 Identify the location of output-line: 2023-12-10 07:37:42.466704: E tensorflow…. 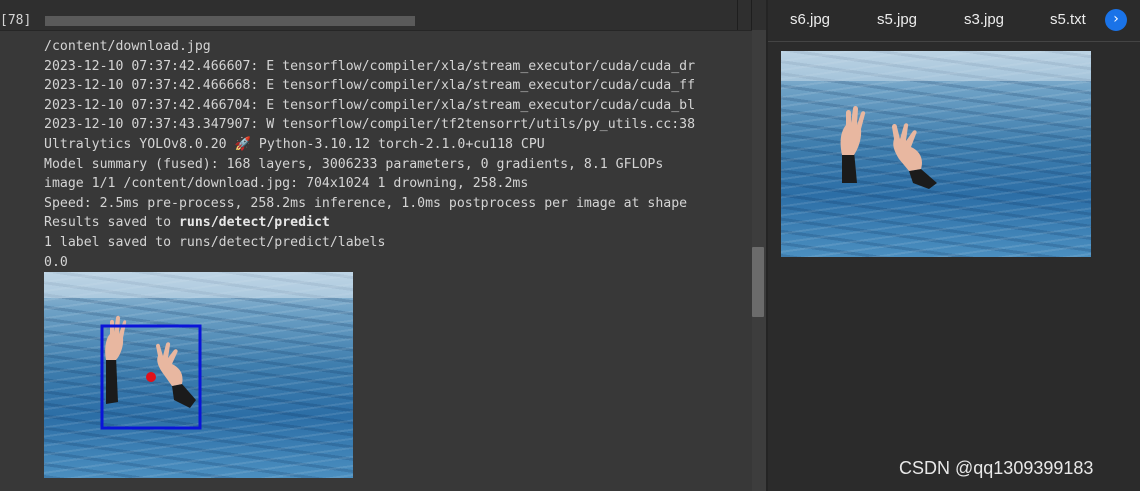
(370, 105).